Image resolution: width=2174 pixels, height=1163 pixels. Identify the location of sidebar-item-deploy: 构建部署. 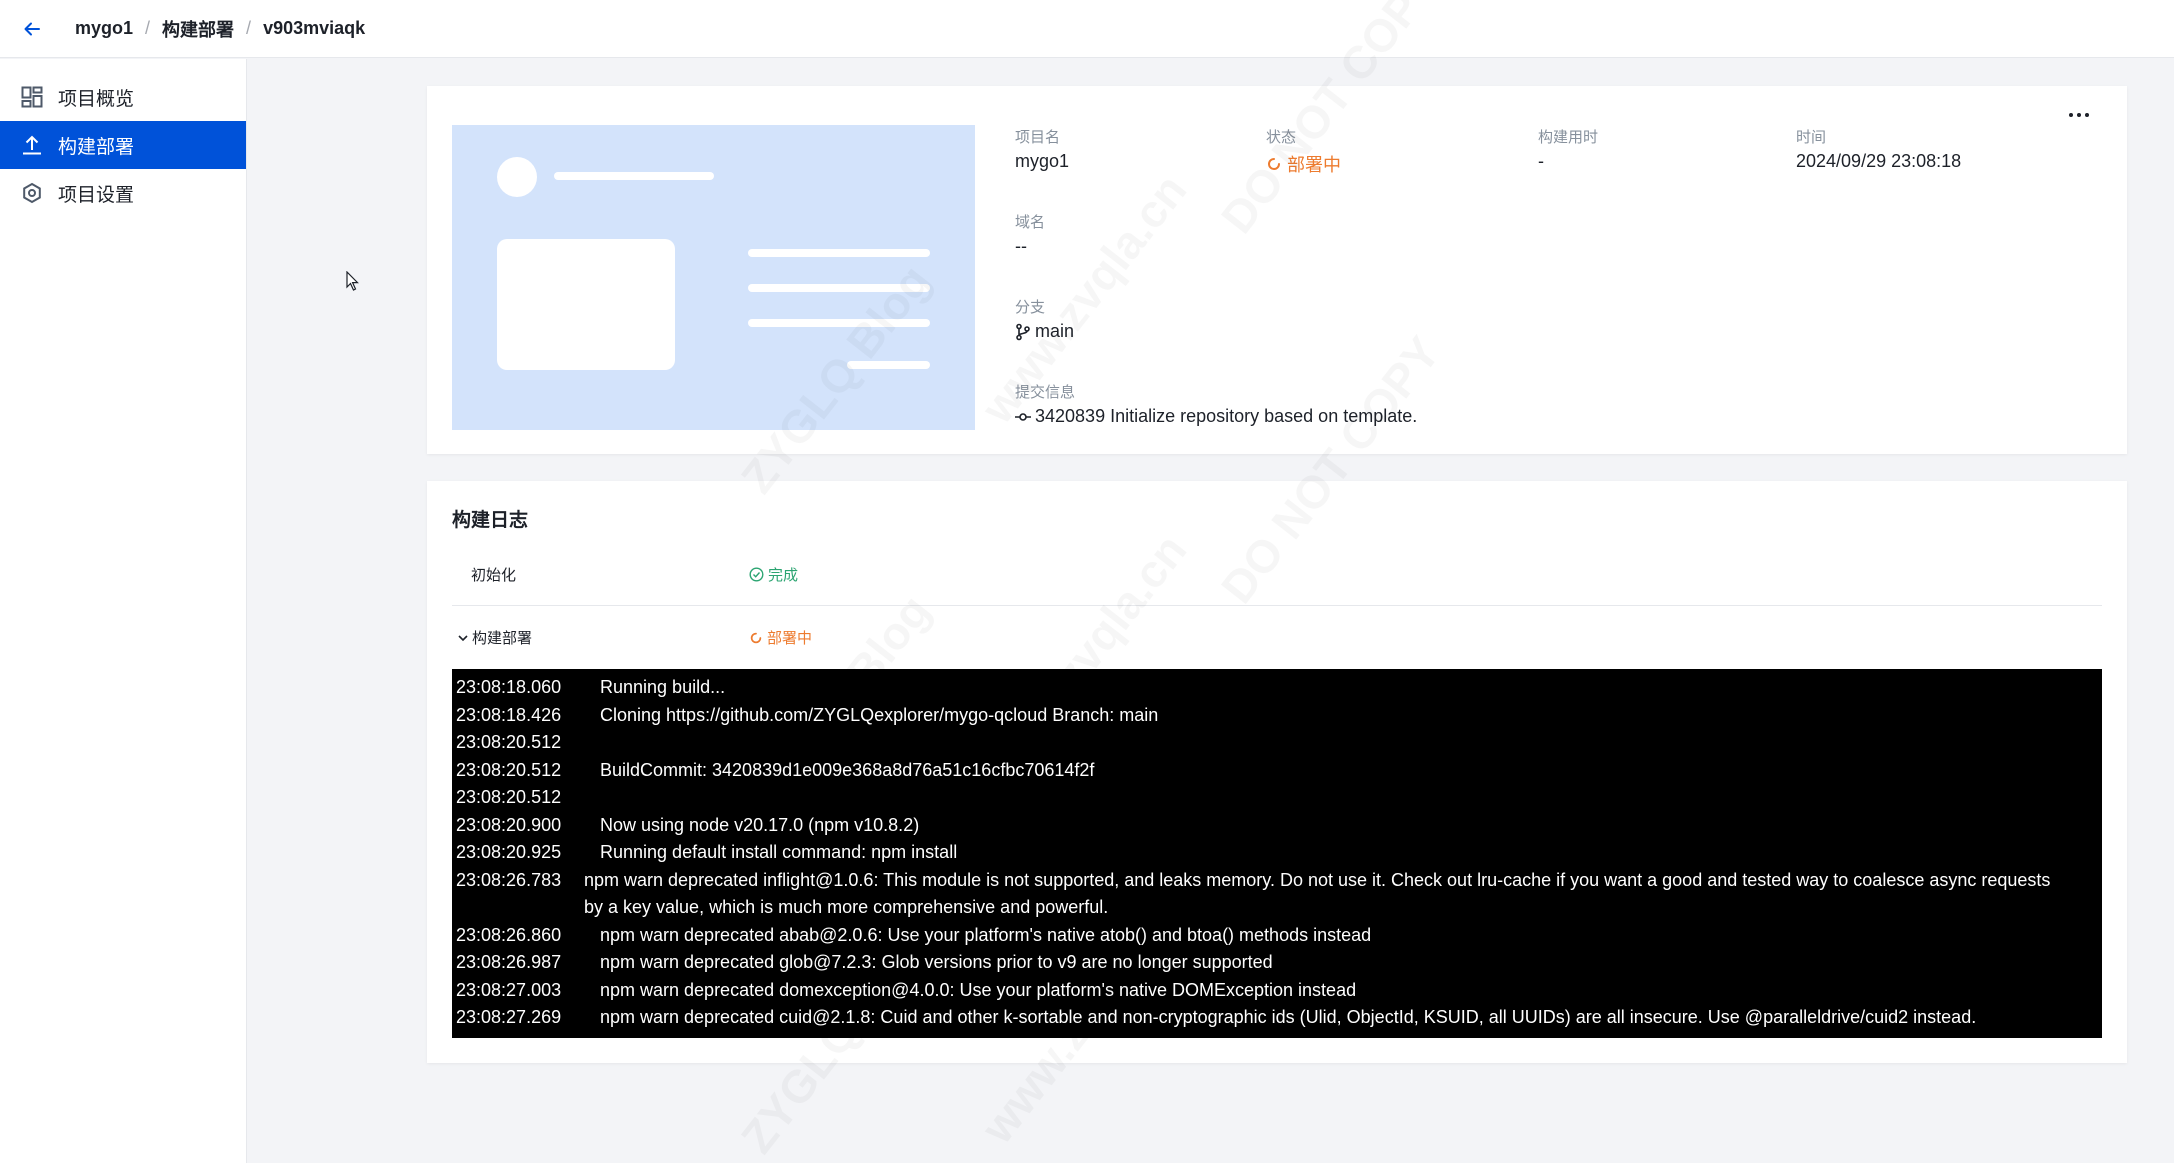
(123, 145).